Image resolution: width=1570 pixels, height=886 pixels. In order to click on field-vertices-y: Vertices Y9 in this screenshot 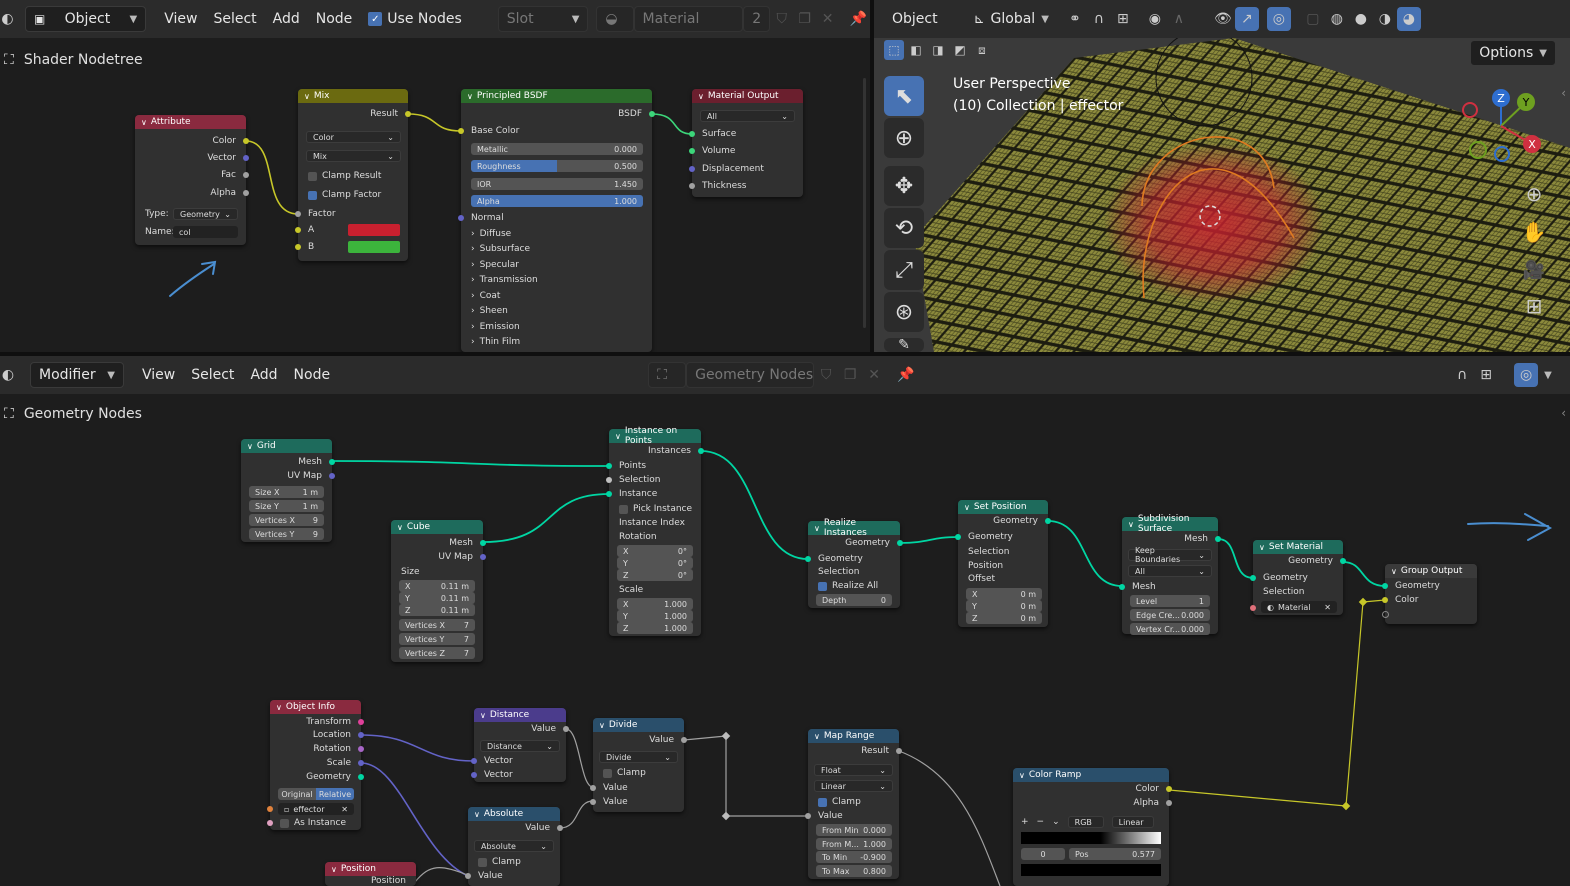, I will do `click(286, 534)`.